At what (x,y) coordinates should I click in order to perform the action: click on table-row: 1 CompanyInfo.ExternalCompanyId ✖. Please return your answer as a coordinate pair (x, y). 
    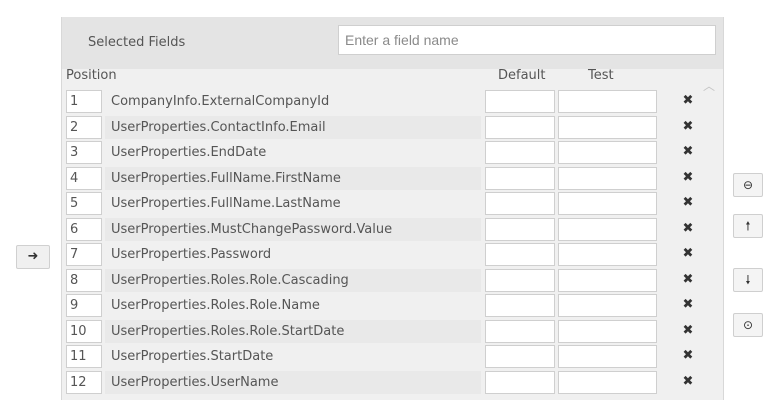
    Looking at the image, I should click on (392, 102).